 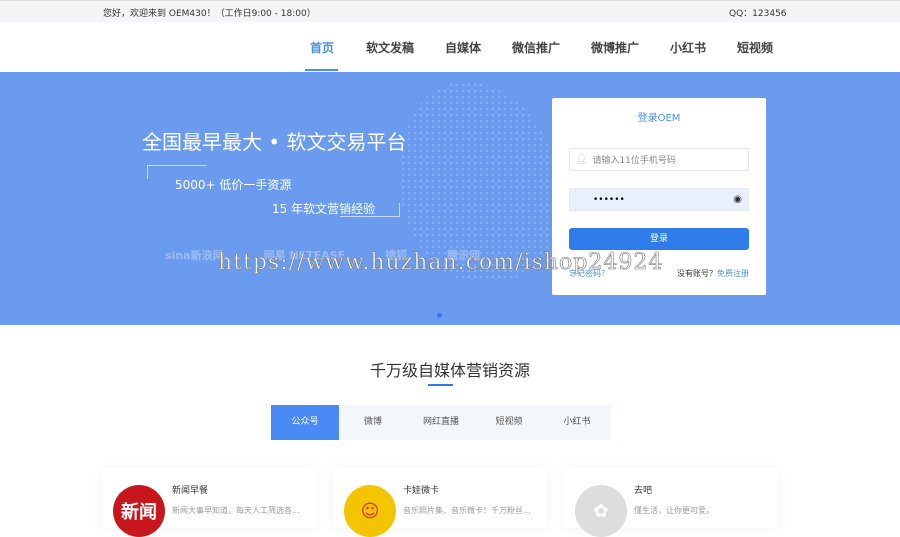 I want to click on password-input: •••••• ◉, so click(x=659, y=199).